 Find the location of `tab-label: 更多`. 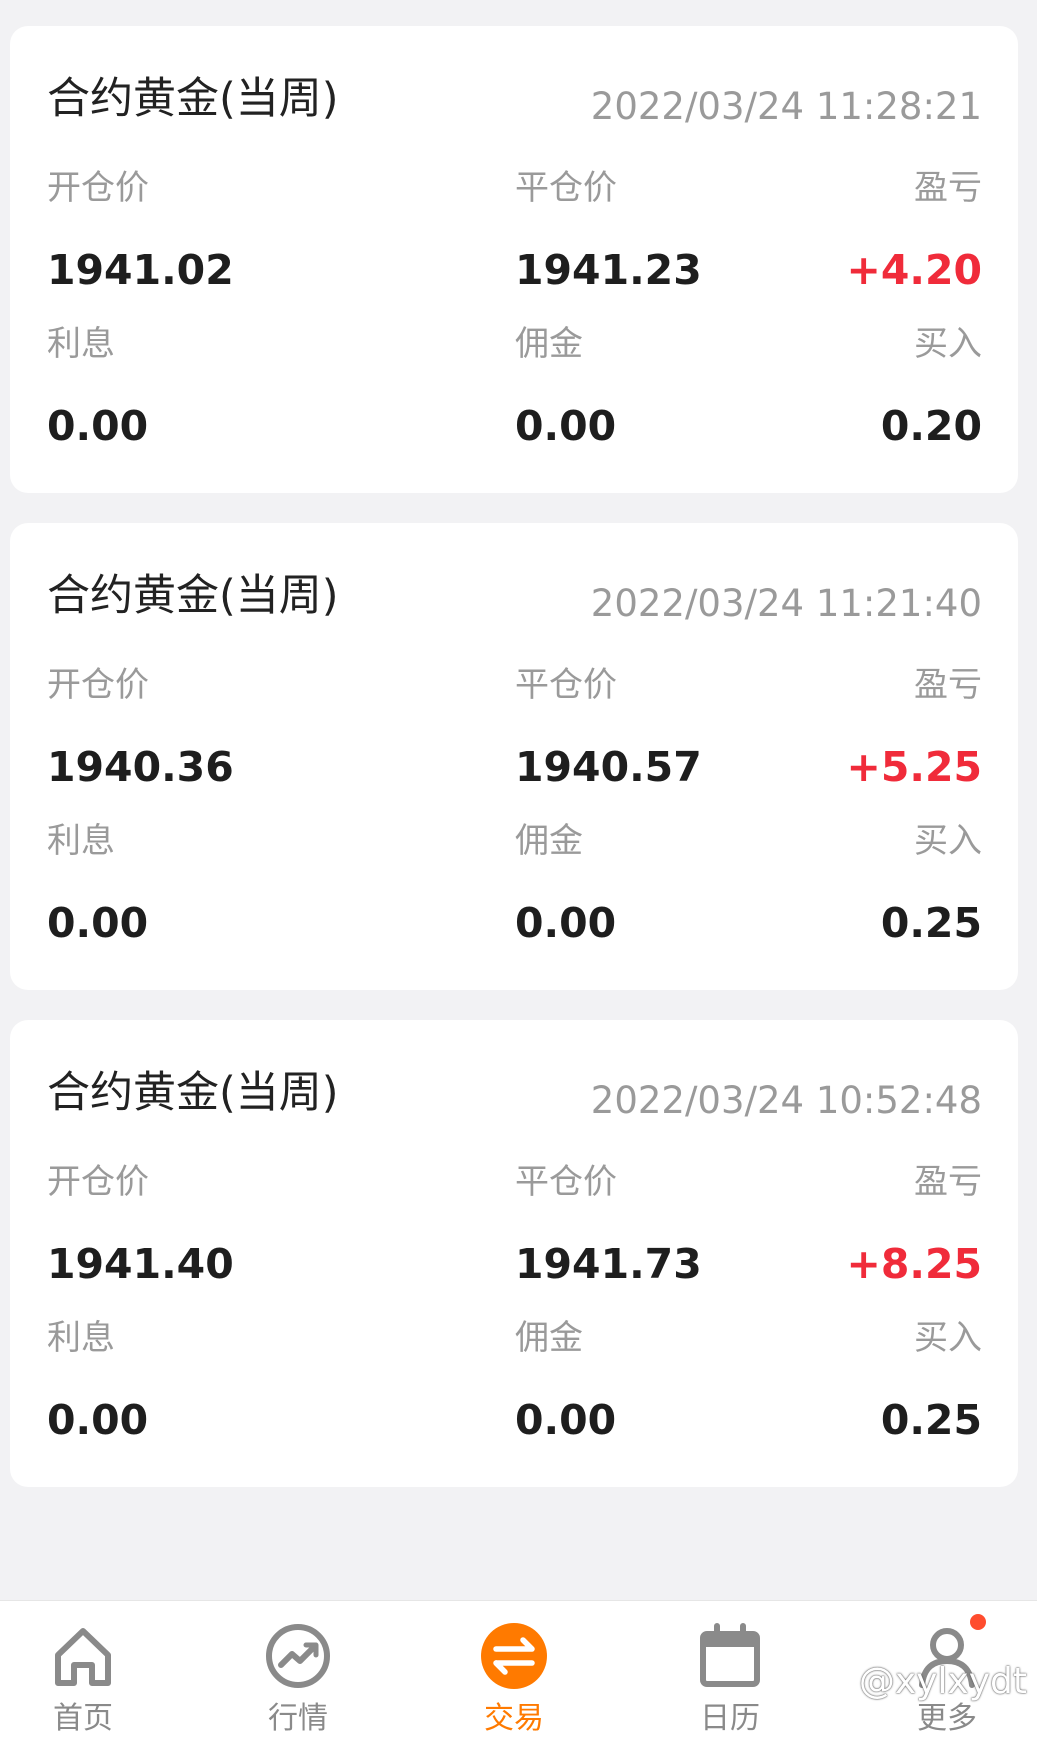

tab-label: 更多 is located at coordinates (947, 1718).